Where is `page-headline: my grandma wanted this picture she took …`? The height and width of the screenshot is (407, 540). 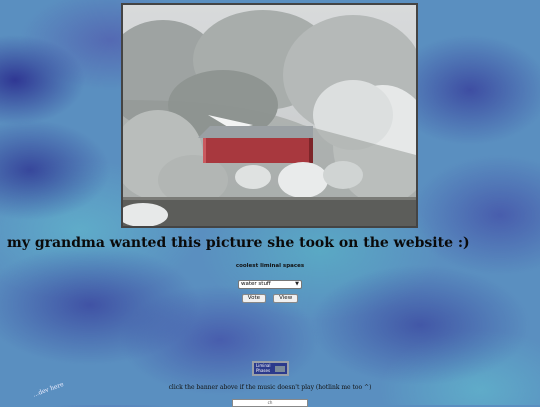 page-headline: my grandma wanted this picture she took … is located at coordinates (238, 243).